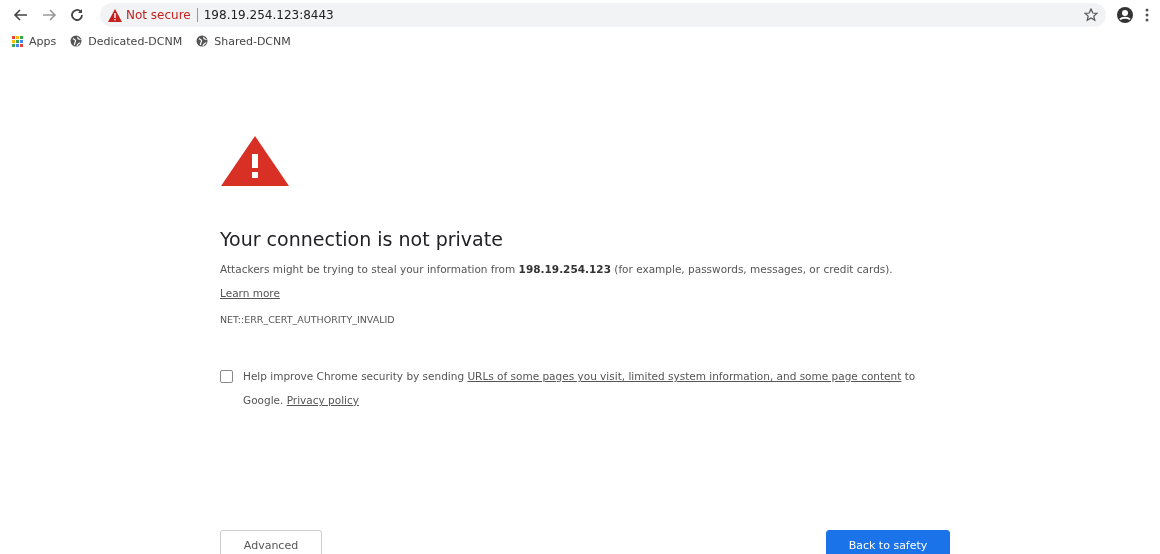 Image resolution: width=1160 pixels, height=554 pixels. Describe the element at coordinates (1125, 15) in the screenshot. I see `profile-icon` at that location.